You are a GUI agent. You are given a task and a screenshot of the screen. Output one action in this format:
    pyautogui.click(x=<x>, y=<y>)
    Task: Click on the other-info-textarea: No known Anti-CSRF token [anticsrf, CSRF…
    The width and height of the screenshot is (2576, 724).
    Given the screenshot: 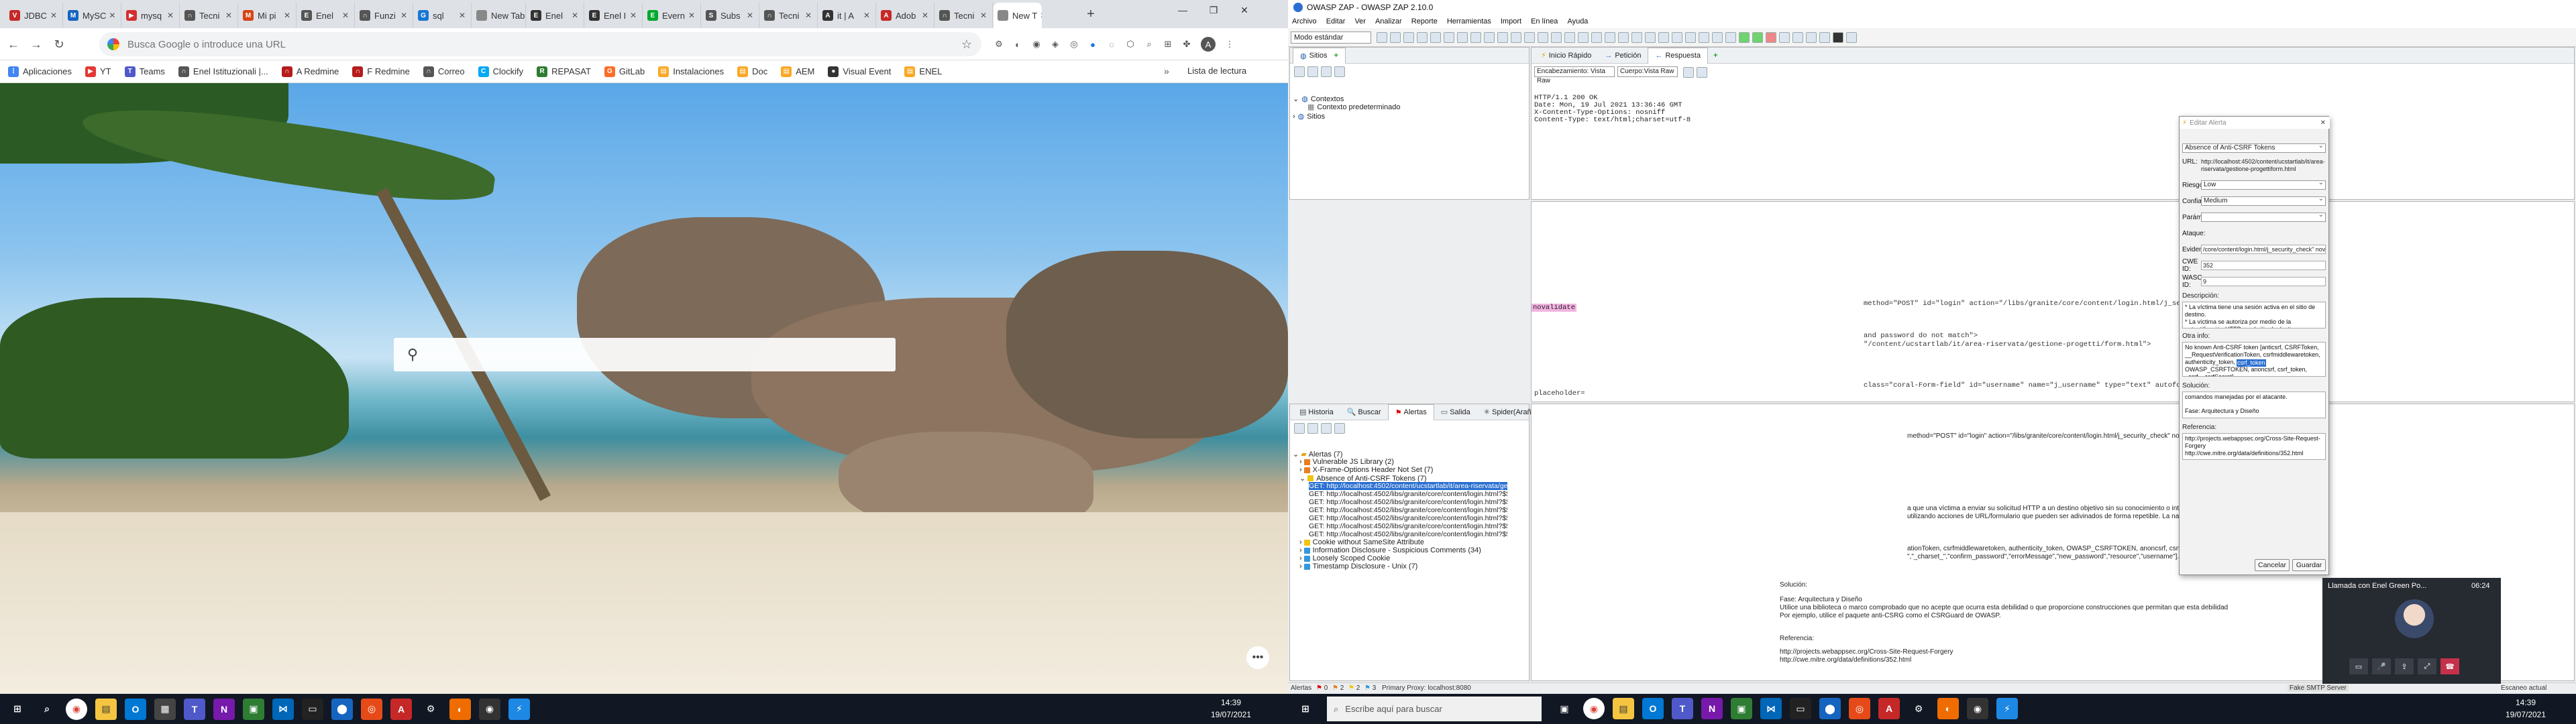 What is the action you would take?
    pyautogui.click(x=2254, y=359)
    